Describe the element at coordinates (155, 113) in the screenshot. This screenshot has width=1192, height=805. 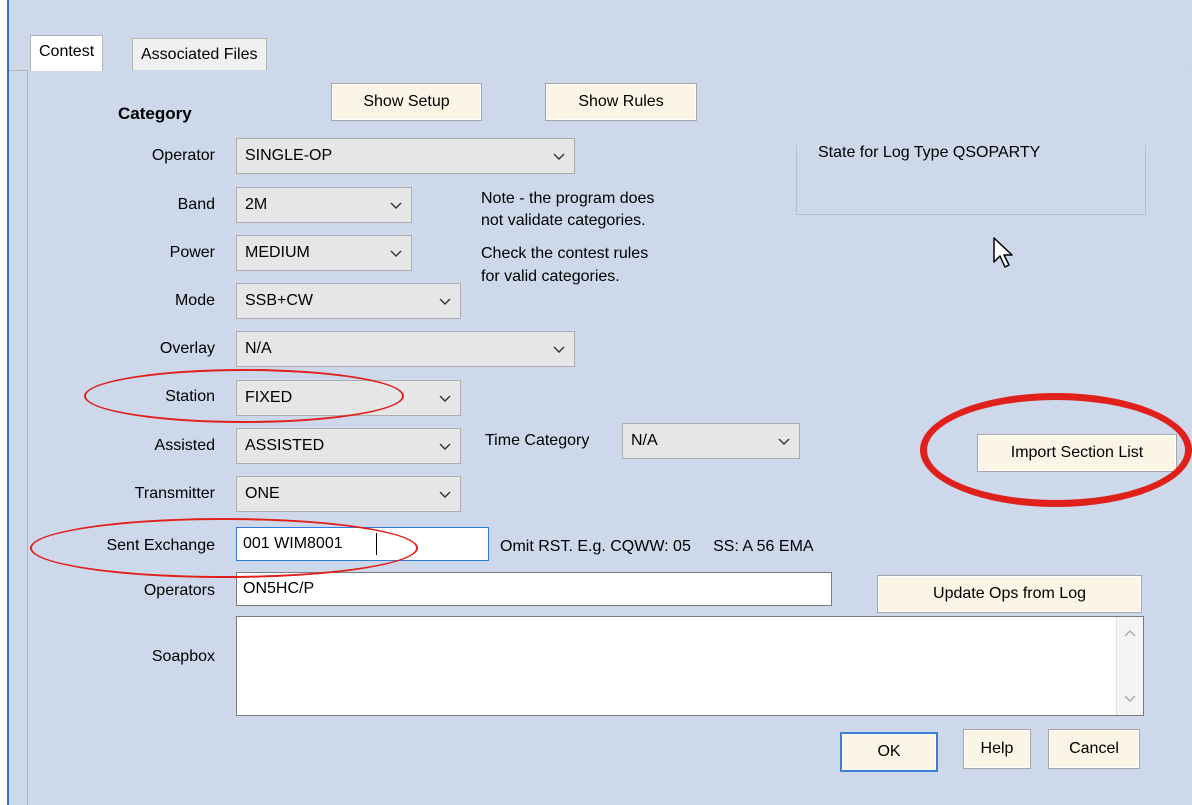
I see `category-heading: Category` at that location.